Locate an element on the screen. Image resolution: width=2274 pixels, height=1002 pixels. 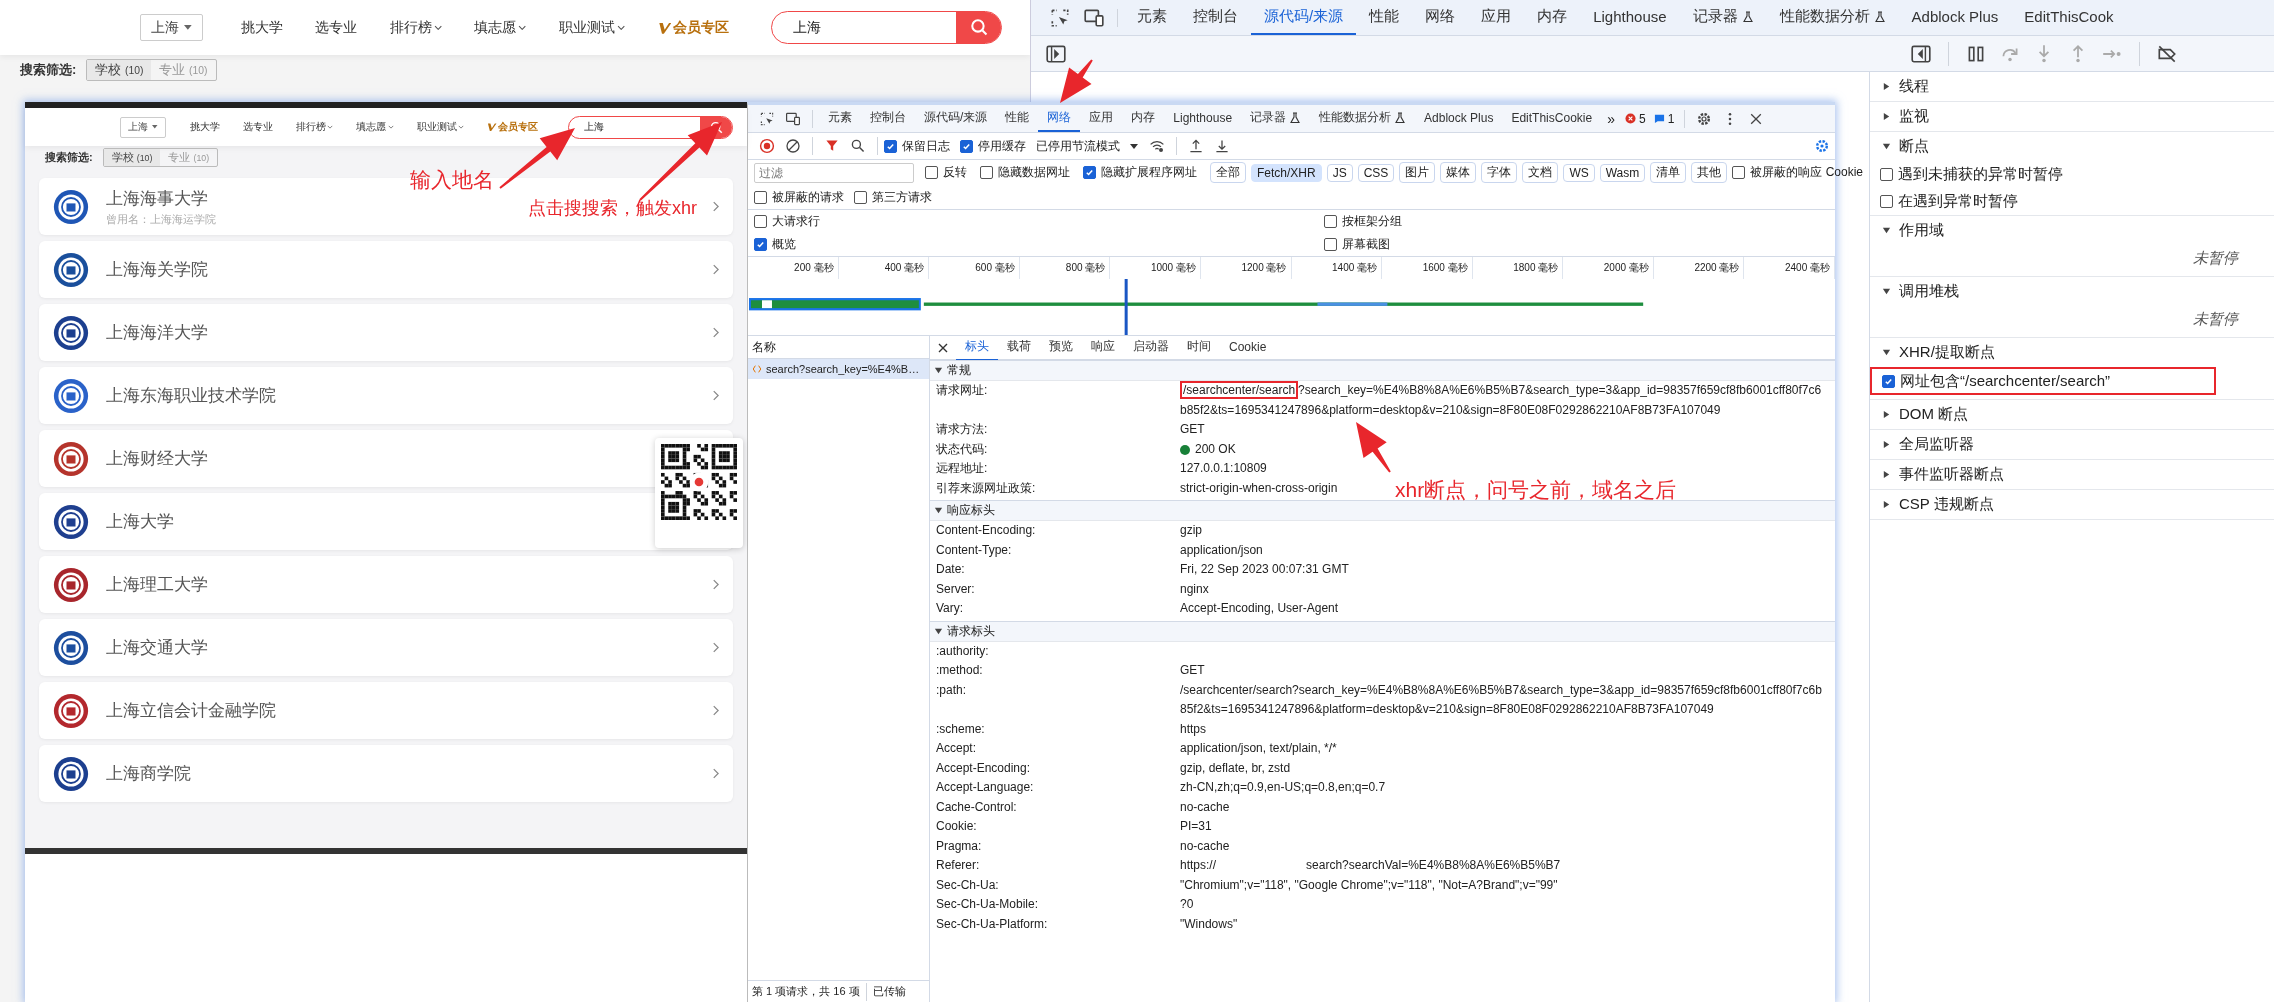
type-filter-chip: 清单 is located at coordinates (1668, 172).